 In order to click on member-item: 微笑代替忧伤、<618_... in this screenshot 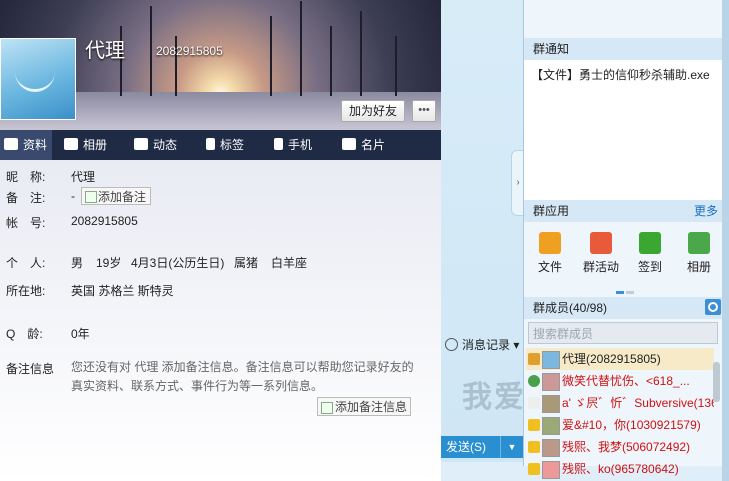, I will do `click(620, 381)`.